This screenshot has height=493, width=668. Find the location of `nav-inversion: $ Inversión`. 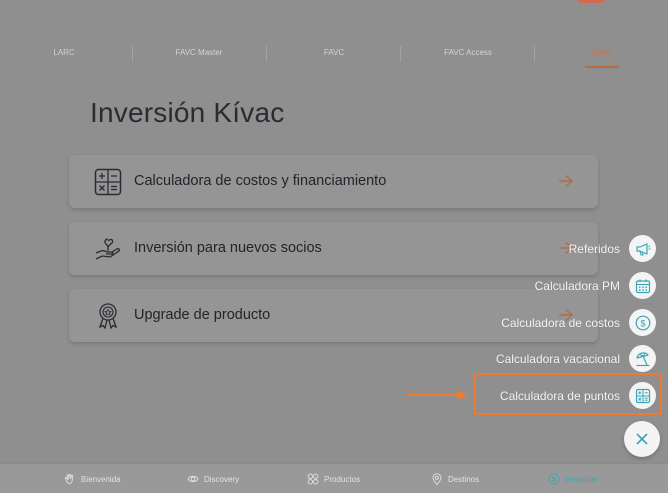

nav-inversion: $ Inversión is located at coordinates (572, 478).